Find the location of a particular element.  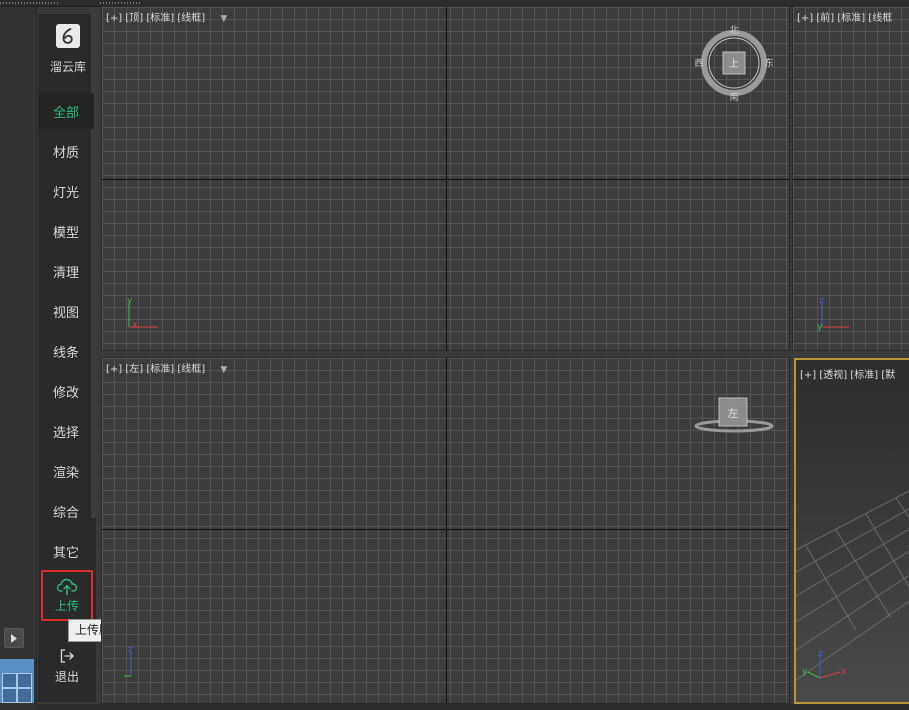

svg-text: 东 is located at coordinates (768, 63).